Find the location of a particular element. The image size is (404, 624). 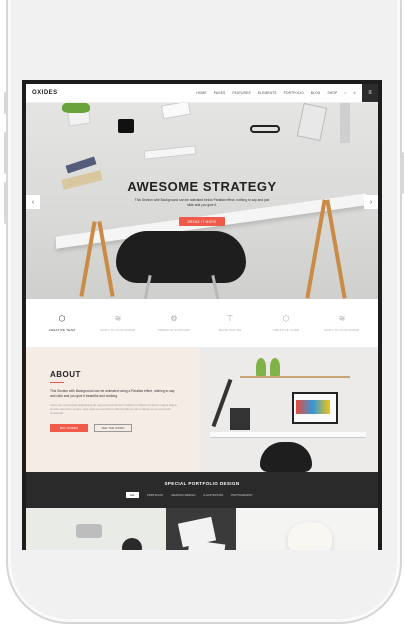

feature-item: ⊤ MADE ONLINE is located at coordinates (230, 323).